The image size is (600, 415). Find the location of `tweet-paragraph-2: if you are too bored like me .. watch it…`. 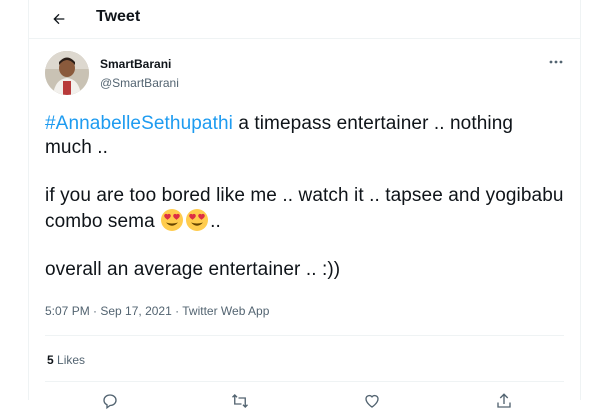

tweet-paragraph-2: if you are too bored like me .. watch it… is located at coordinates (305, 209).